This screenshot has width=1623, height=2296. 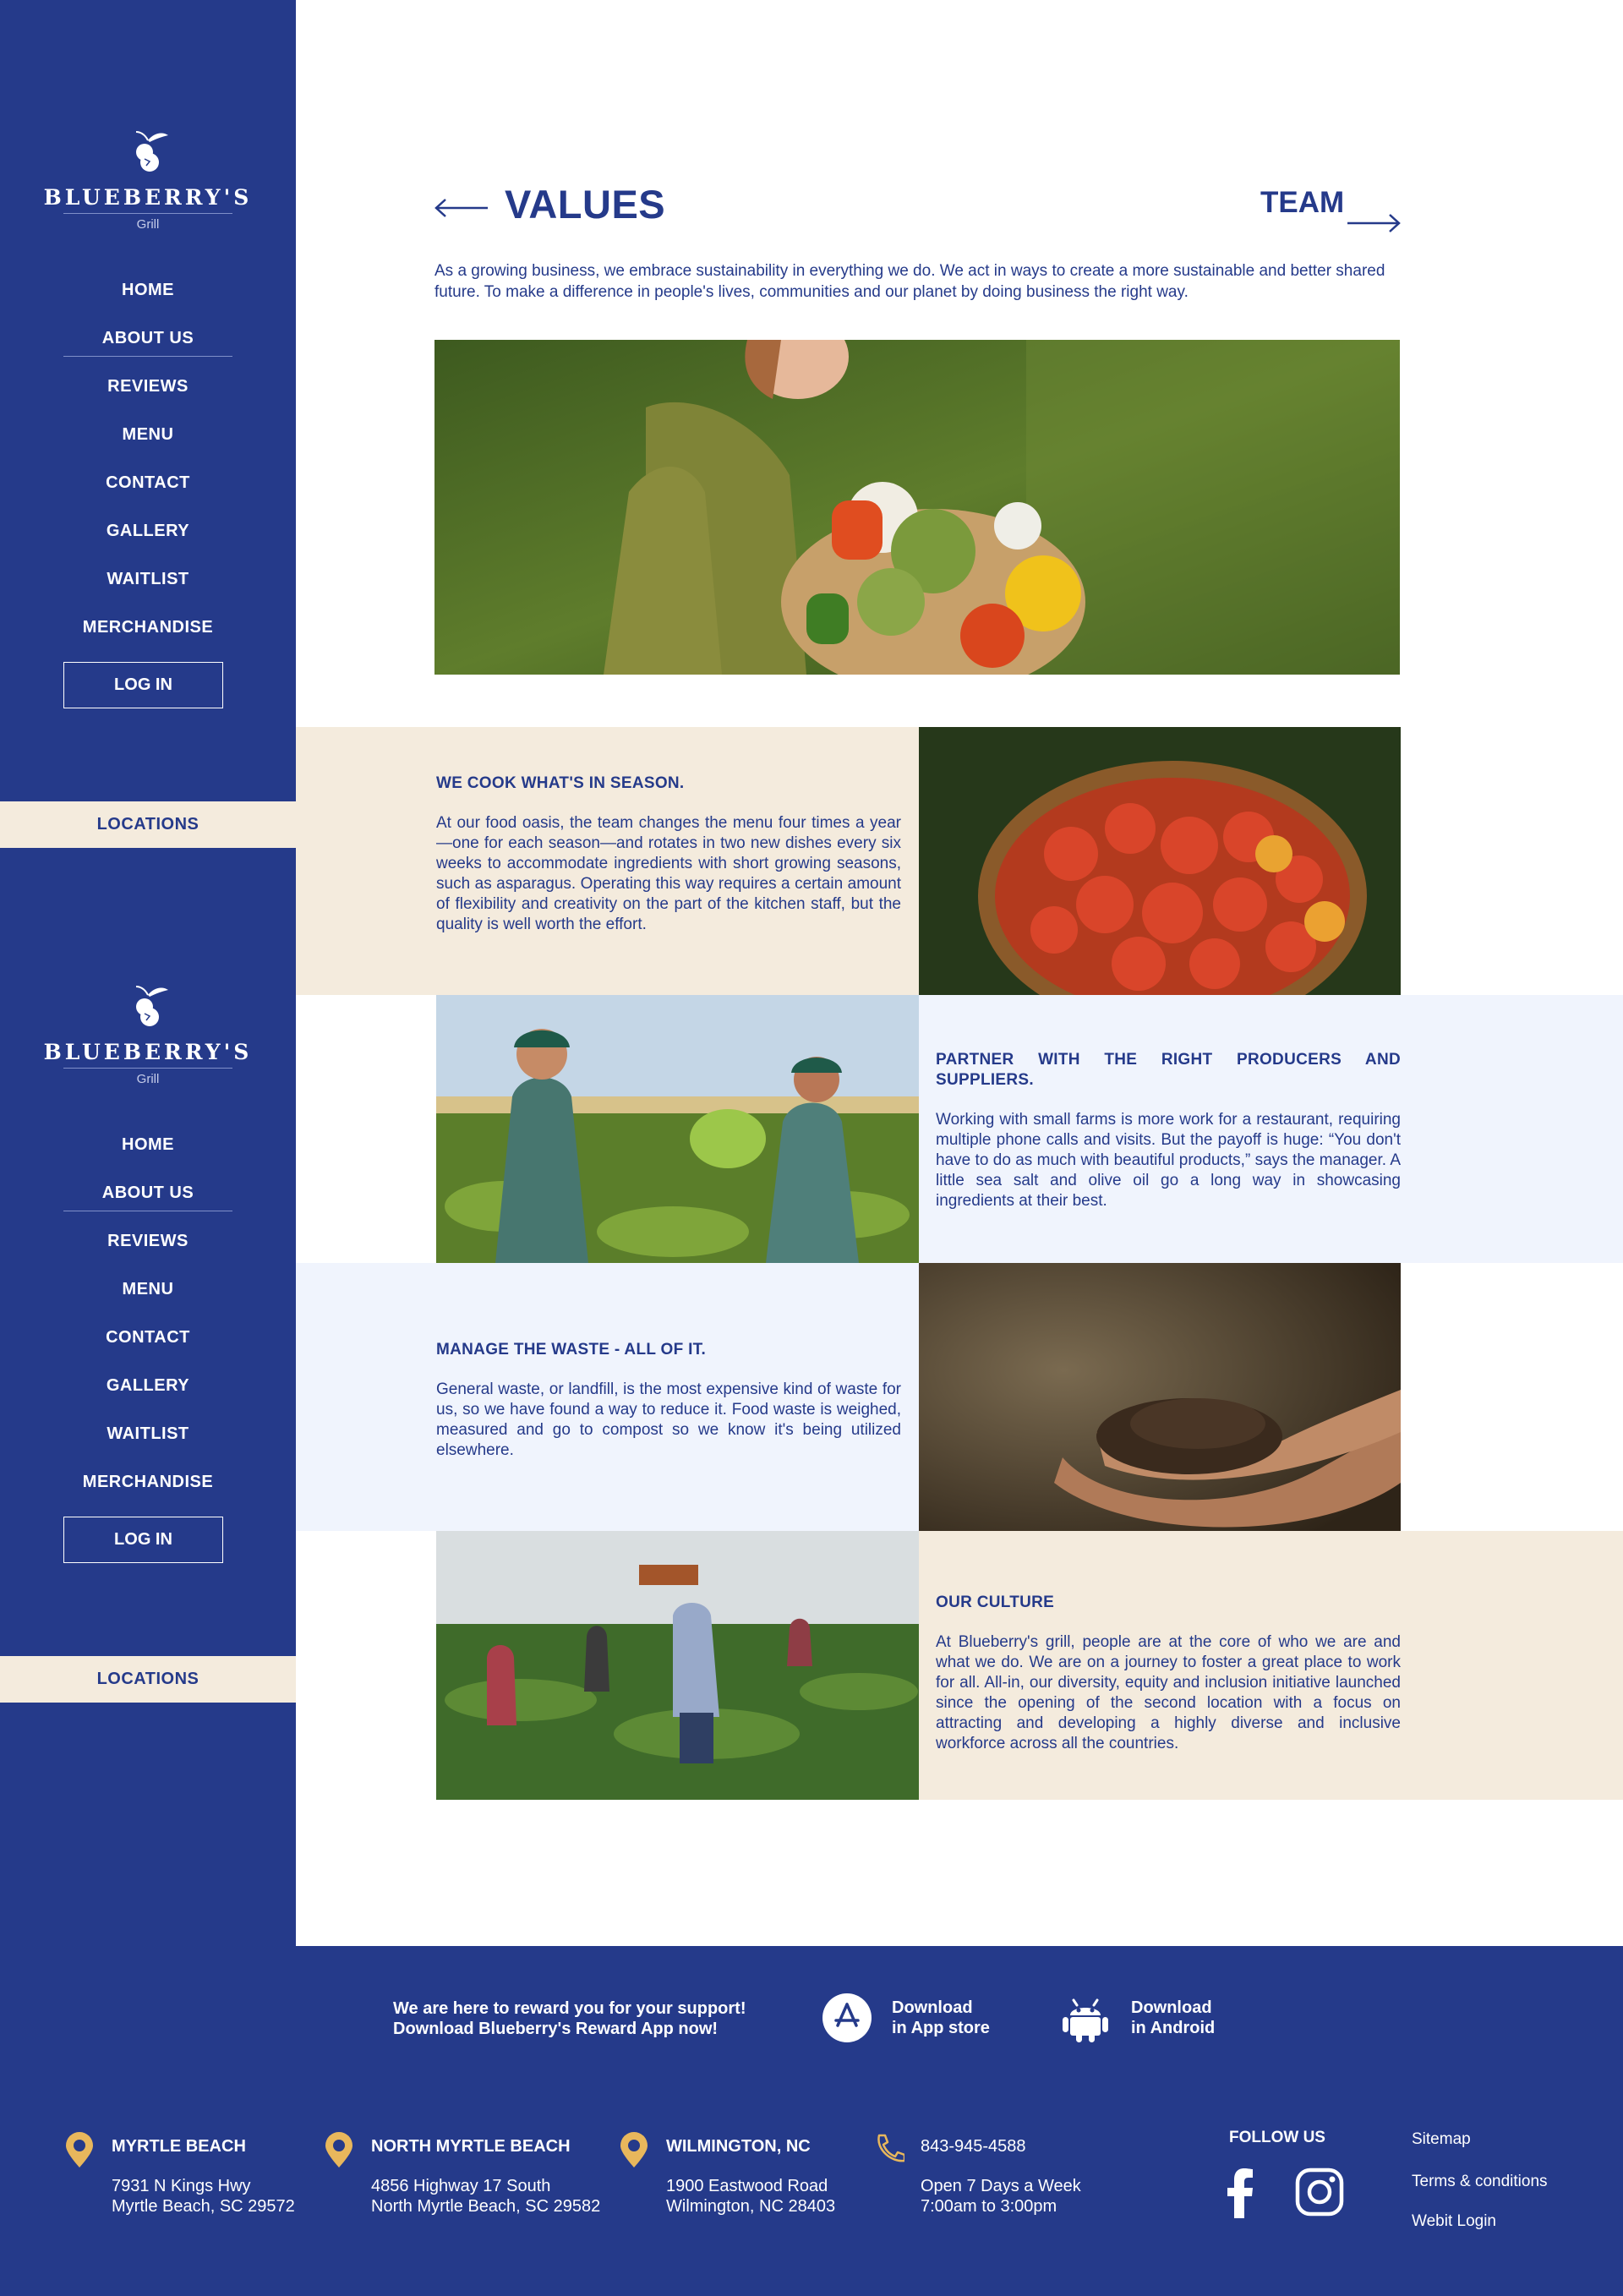 What do you see at coordinates (204, 2196) in the screenshot?
I see `location-address: 7931 N Kings Hwy Myrtle Beach, SC 29572` at bounding box center [204, 2196].